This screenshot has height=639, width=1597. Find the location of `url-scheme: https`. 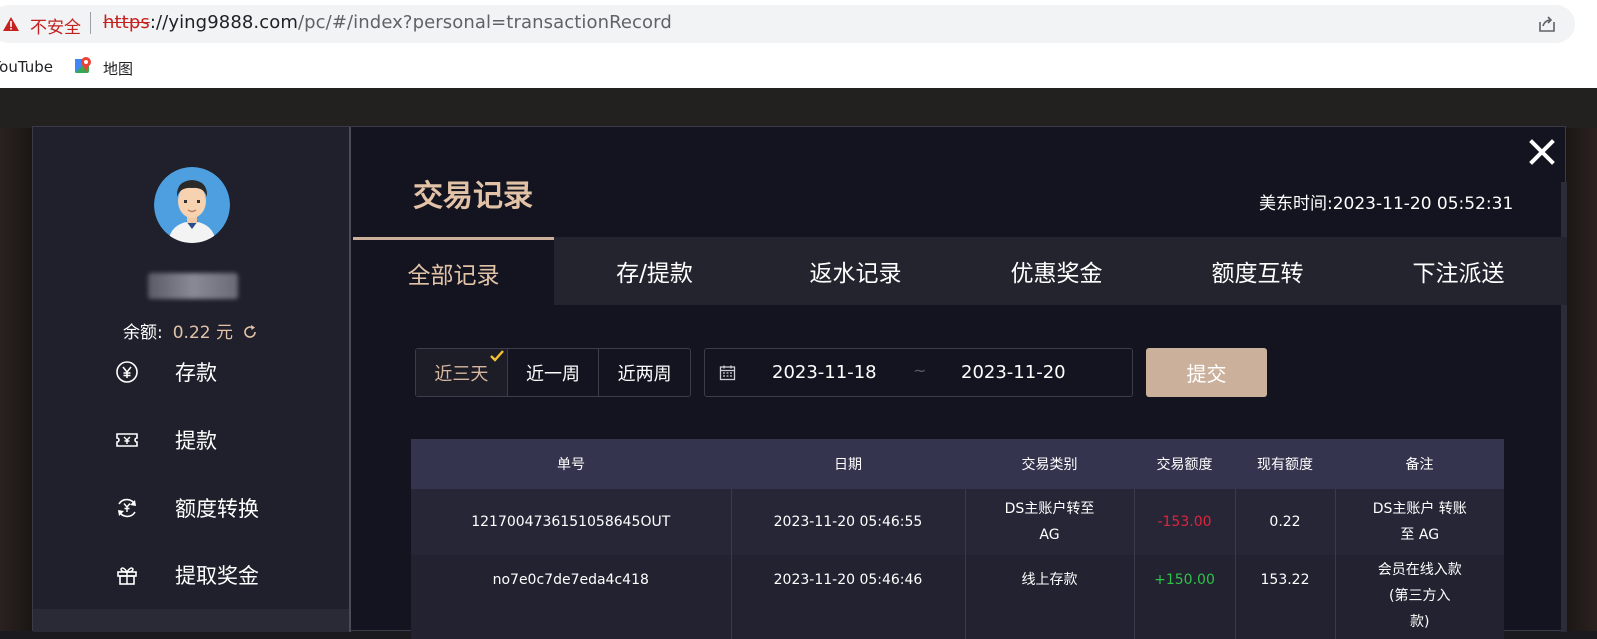

url-scheme: https is located at coordinates (126, 22).